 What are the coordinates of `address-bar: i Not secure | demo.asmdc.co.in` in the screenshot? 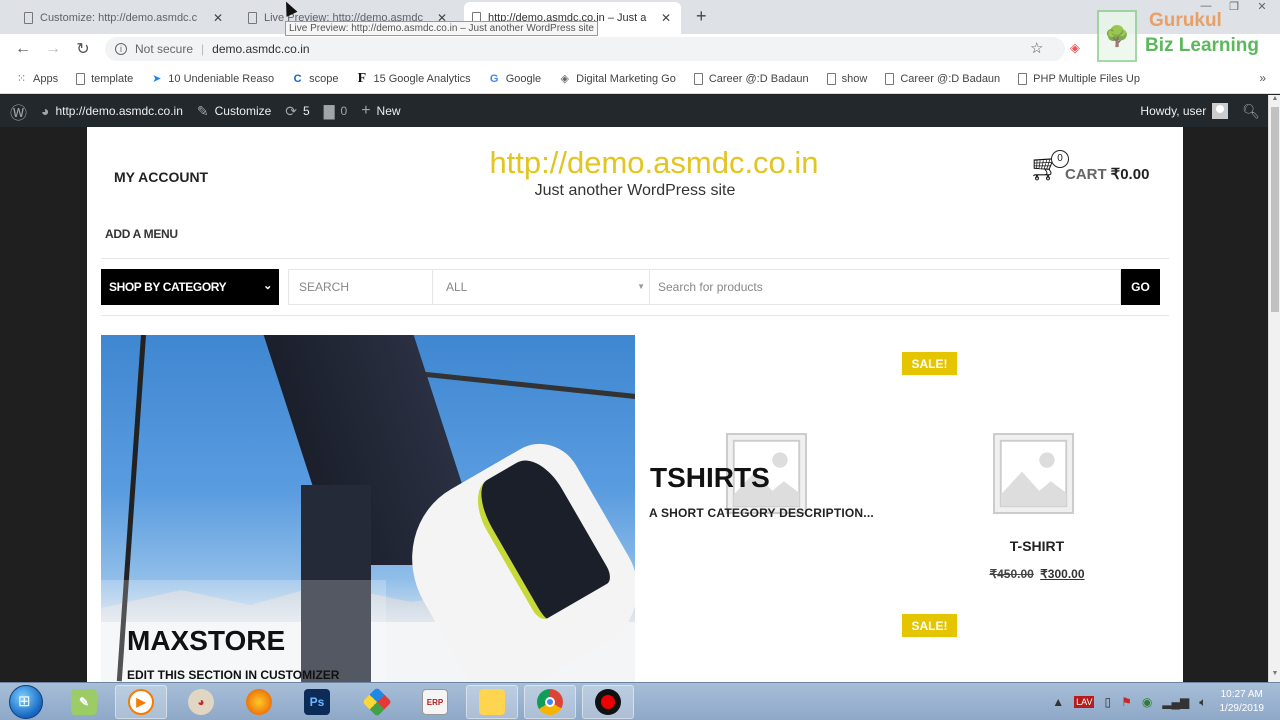 It's located at (585, 49).